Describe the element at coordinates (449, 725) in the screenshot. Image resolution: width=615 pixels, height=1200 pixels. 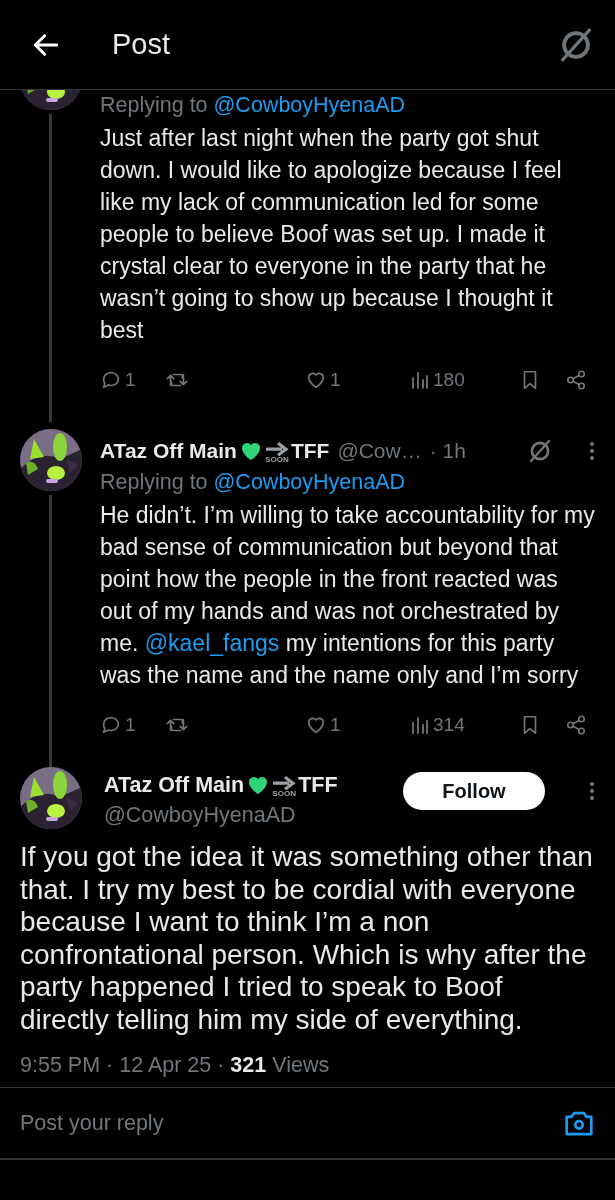
I see `count: 314` at that location.